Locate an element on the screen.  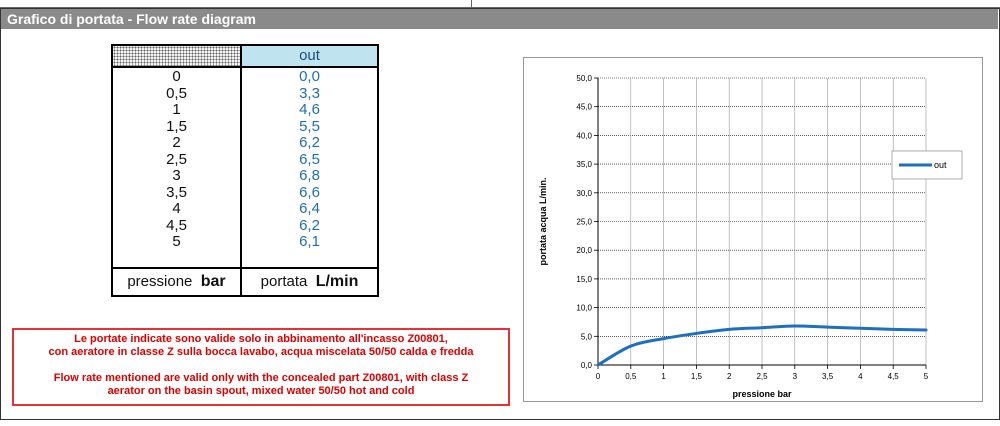
pressure-value: 3 is located at coordinates (176, 175).